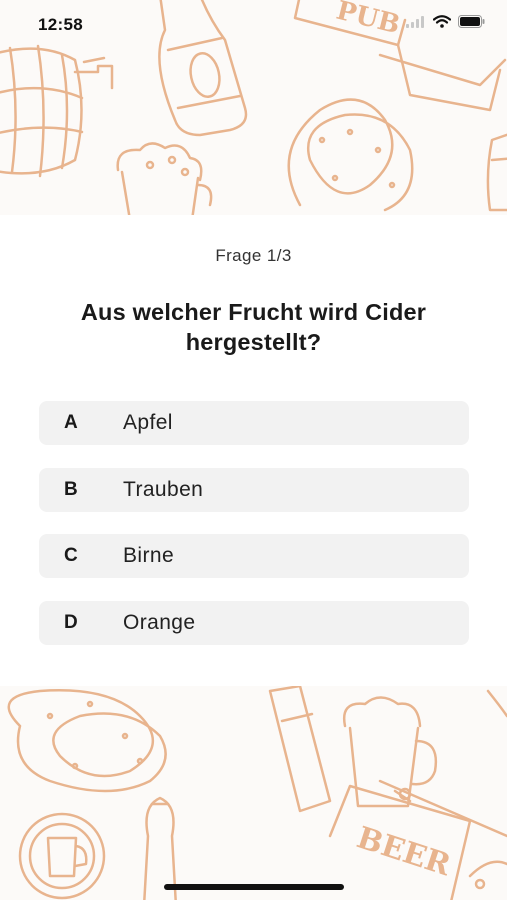 This screenshot has width=507, height=900. I want to click on bottle-icon, so click(487, 789).